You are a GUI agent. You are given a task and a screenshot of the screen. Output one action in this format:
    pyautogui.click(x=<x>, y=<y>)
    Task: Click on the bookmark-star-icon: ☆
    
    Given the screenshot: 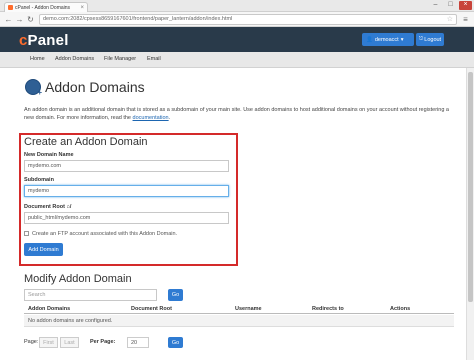 What is the action you would take?
    pyautogui.click(x=450, y=19)
    